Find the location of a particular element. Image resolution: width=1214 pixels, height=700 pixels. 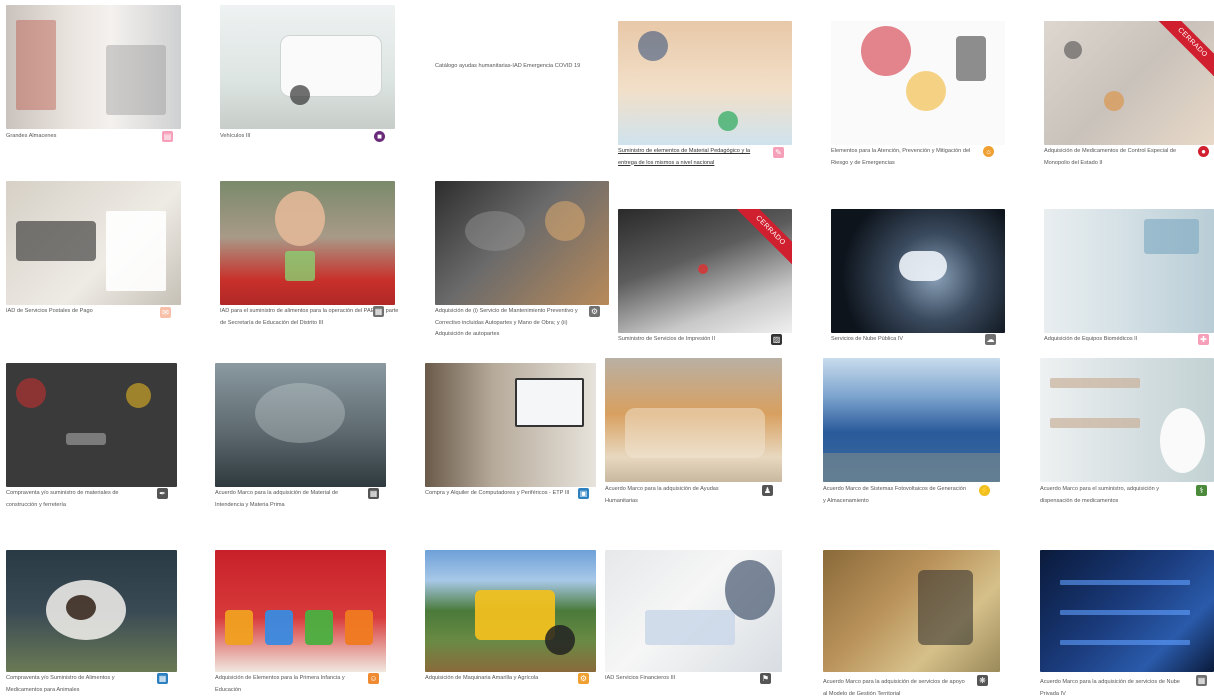

computer-icon: ▣ is located at coordinates (583, 493).